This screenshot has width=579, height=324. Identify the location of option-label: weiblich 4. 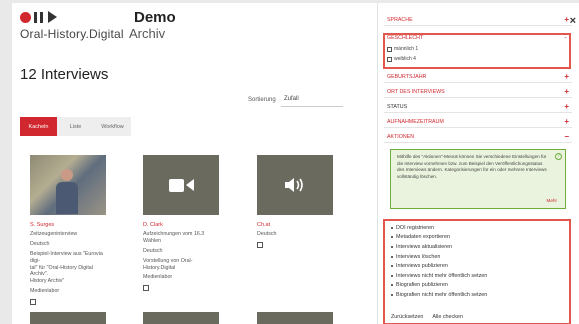
(405, 59).